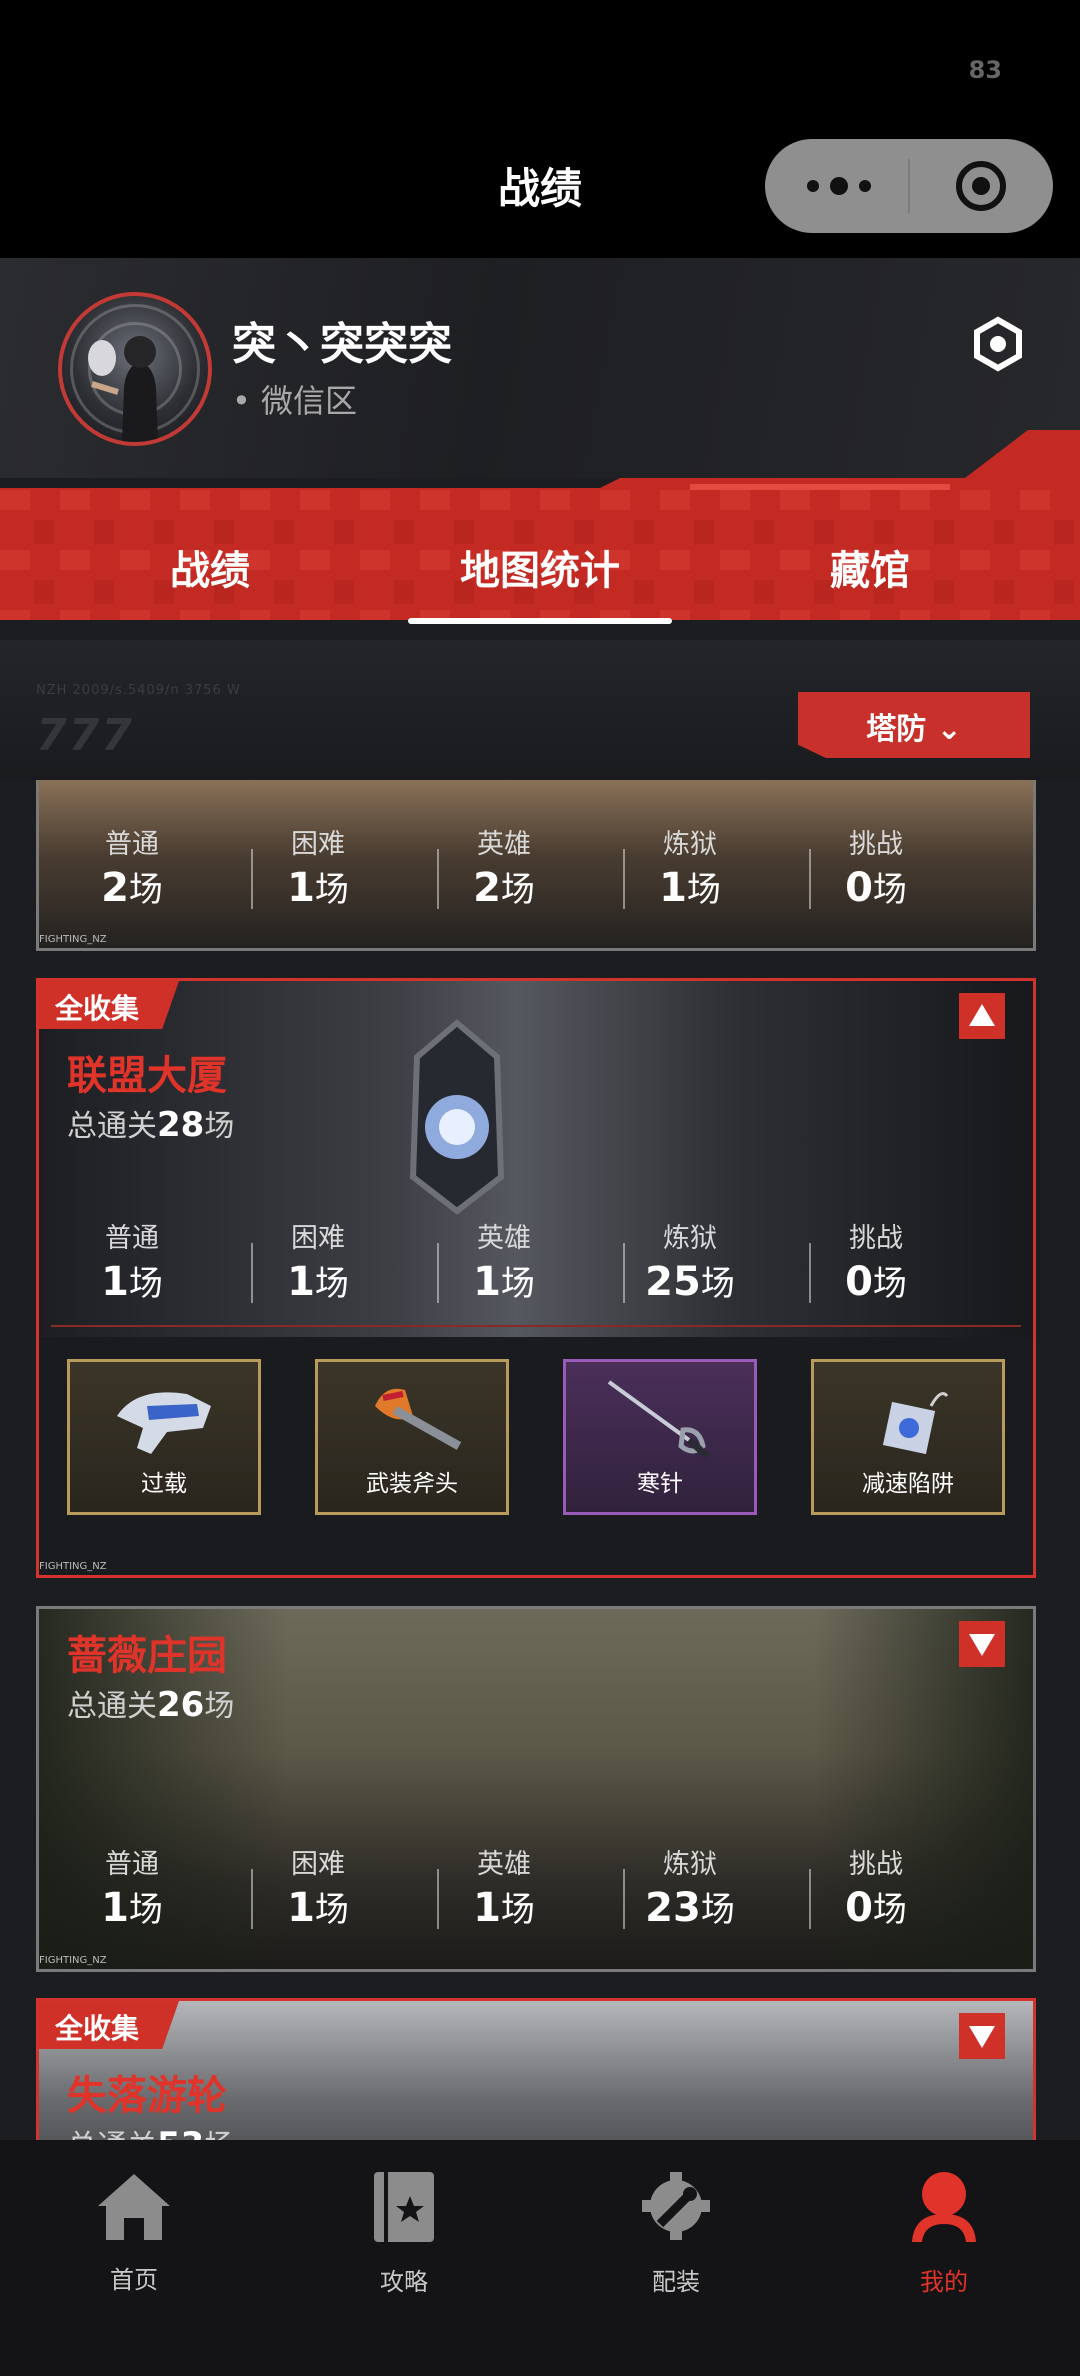 This screenshot has width=1080, height=2376. What do you see at coordinates (909, 186) in the screenshot?
I see `mini-program-capsule` at bounding box center [909, 186].